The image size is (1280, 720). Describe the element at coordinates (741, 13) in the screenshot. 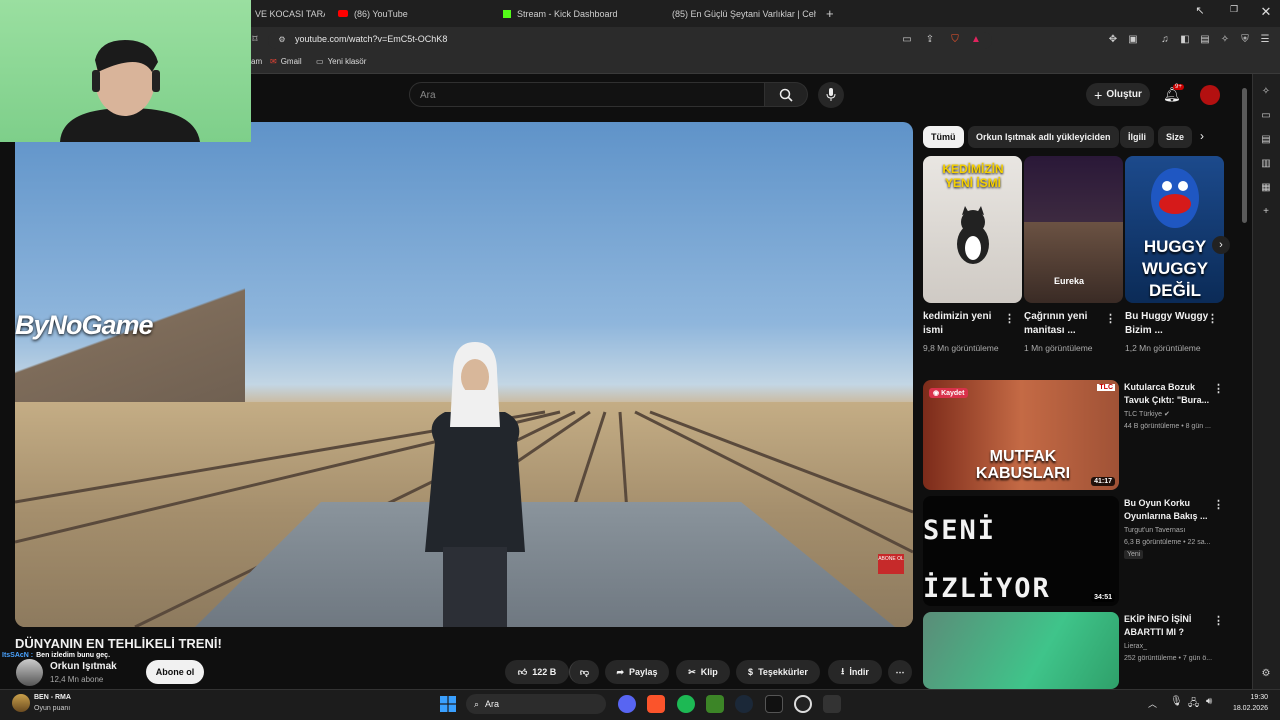

I see `tab-youtube-2: (85) En Güçlü Şeytani Varlıklar | Cehe` at that location.